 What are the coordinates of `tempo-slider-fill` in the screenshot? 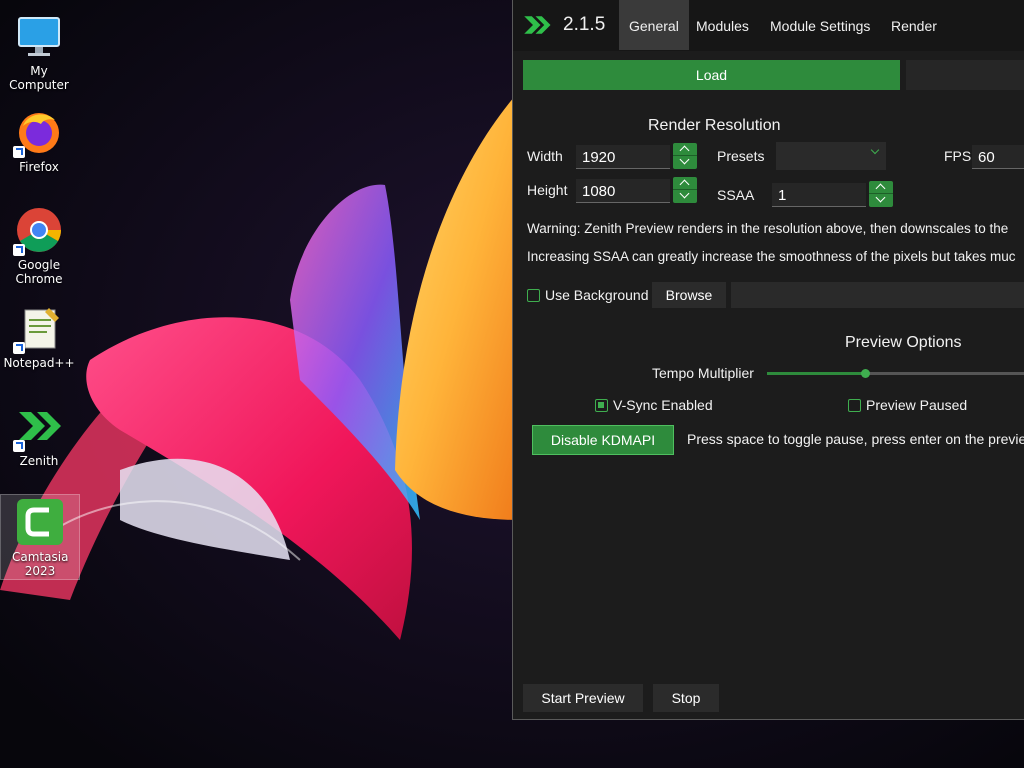 It's located at (816, 373).